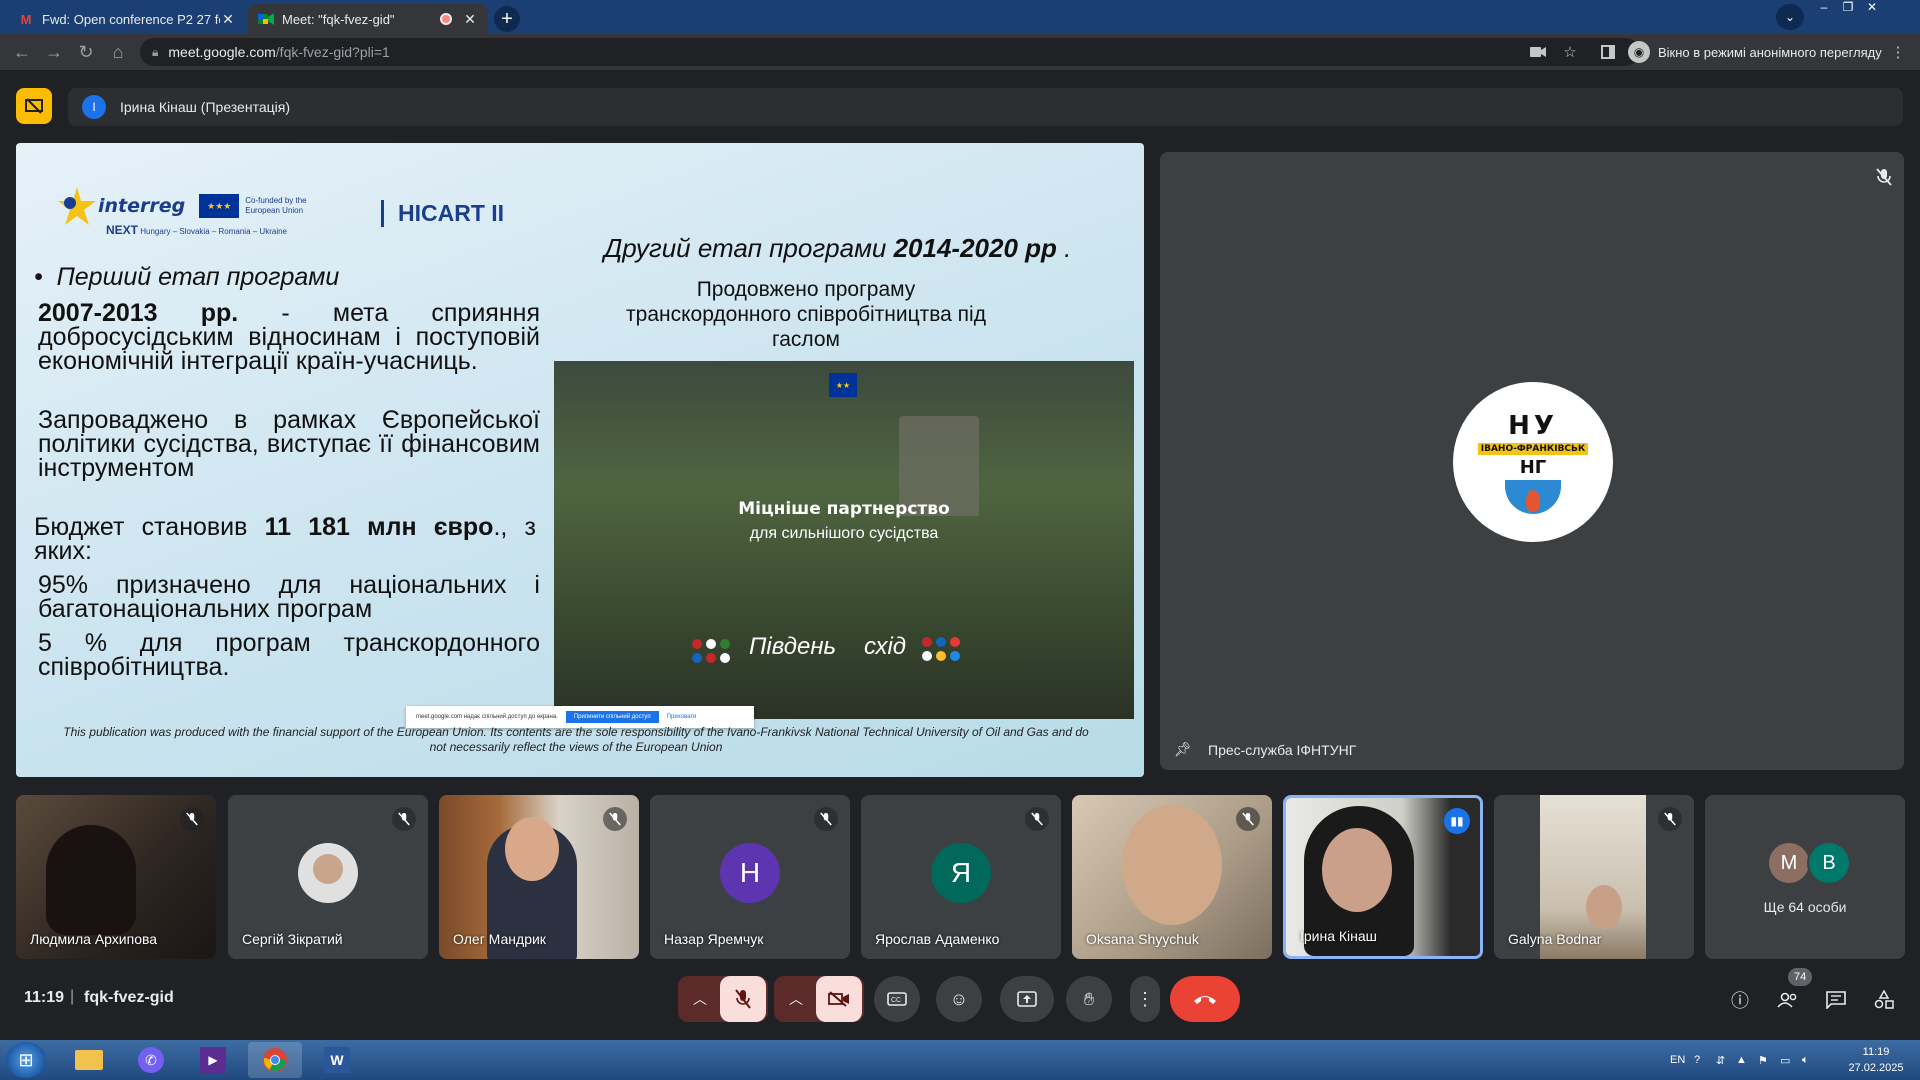 This screenshot has height=1080, width=1920. What do you see at coordinates (151, 1060) in the screenshot?
I see `viber-icon: ✆` at bounding box center [151, 1060].